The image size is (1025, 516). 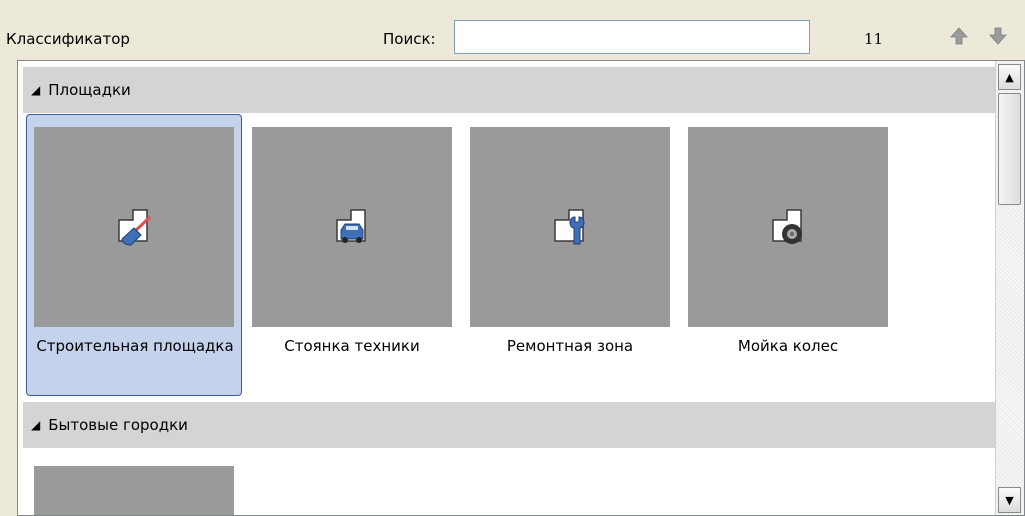 What do you see at coordinates (1009, 288) in the screenshot?
I see `vertical-scrollbar: ▲ ▼` at bounding box center [1009, 288].